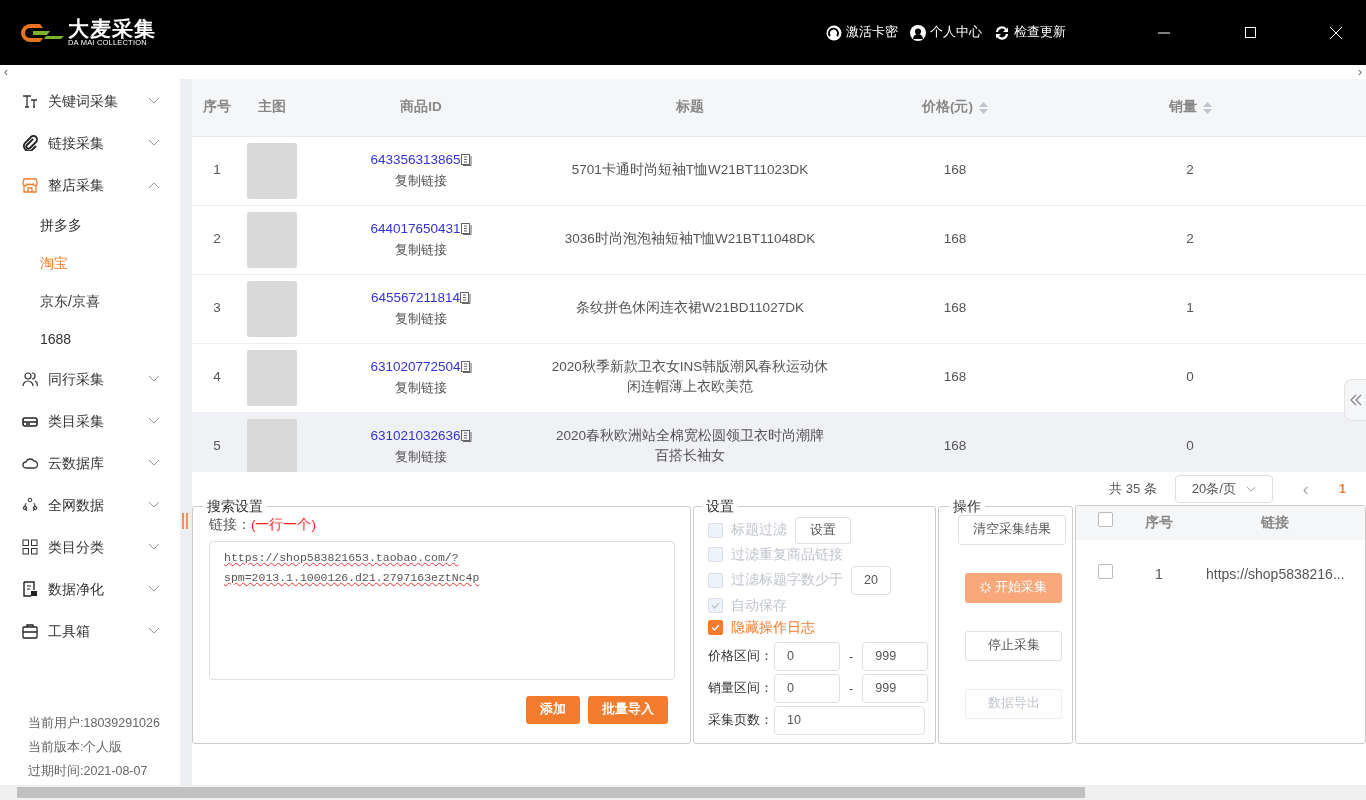 Image resolution: width=1366 pixels, height=800 pixels. What do you see at coordinates (90, 505) in the screenshot?
I see `sidebar-item: 全网数据` at bounding box center [90, 505].